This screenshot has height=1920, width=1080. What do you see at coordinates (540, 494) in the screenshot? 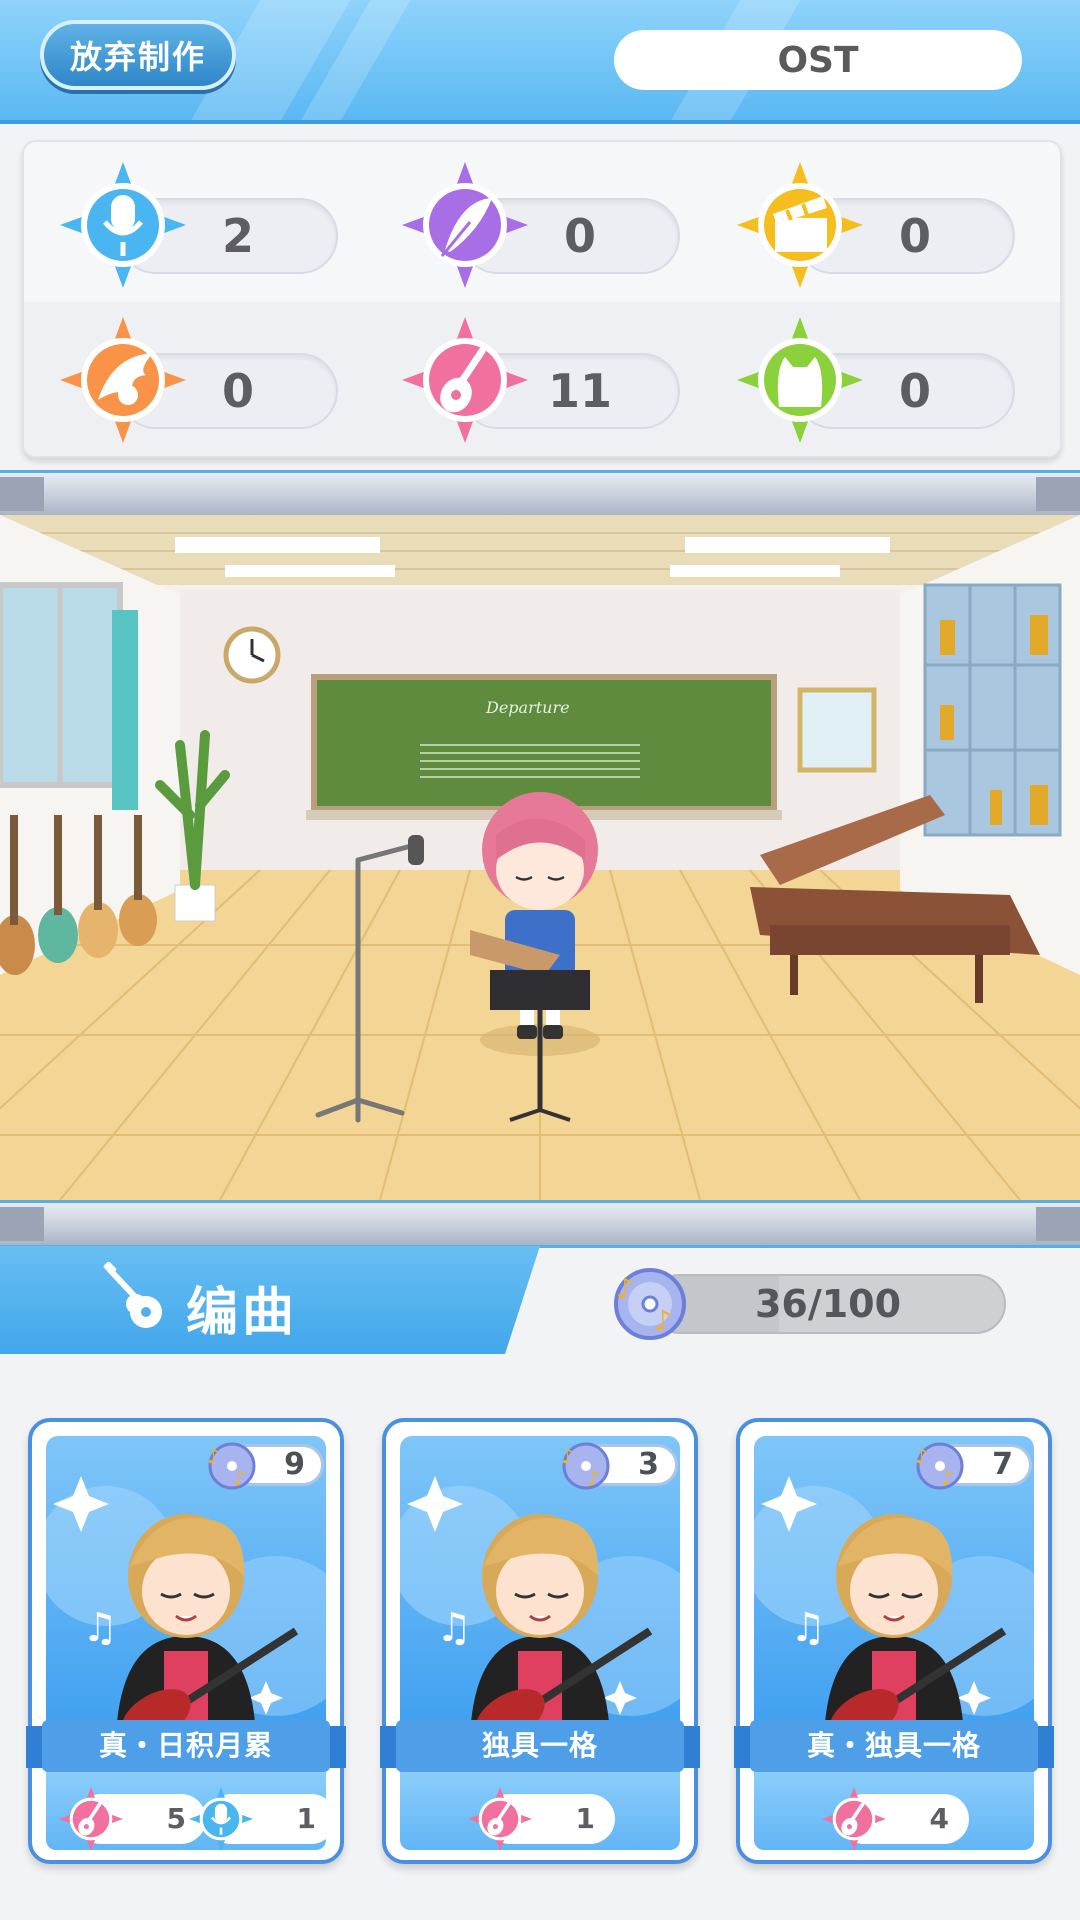
I see `scene-frame-top` at bounding box center [540, 494].